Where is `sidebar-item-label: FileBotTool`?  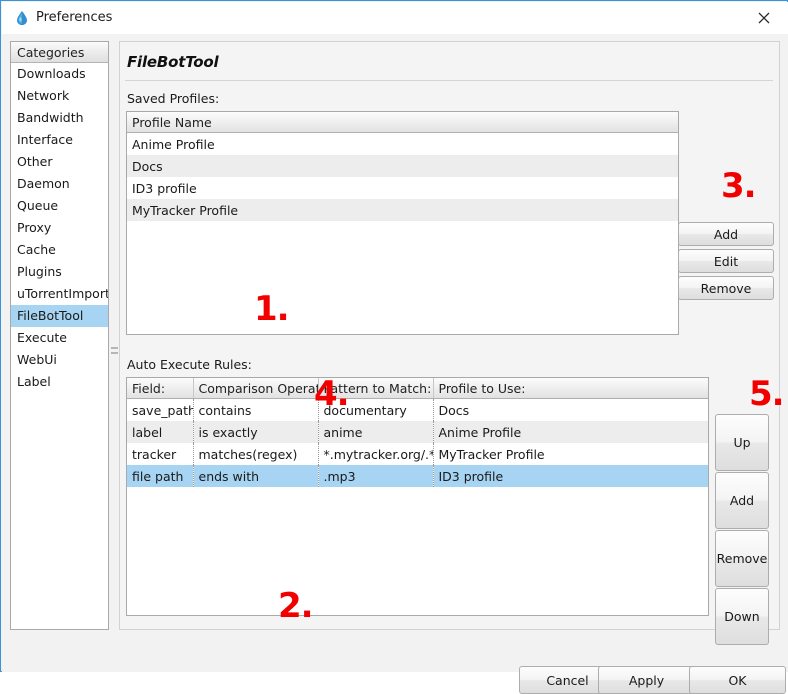
sidebar-item-label: FileBotTool is located at coordinates (59, 316).